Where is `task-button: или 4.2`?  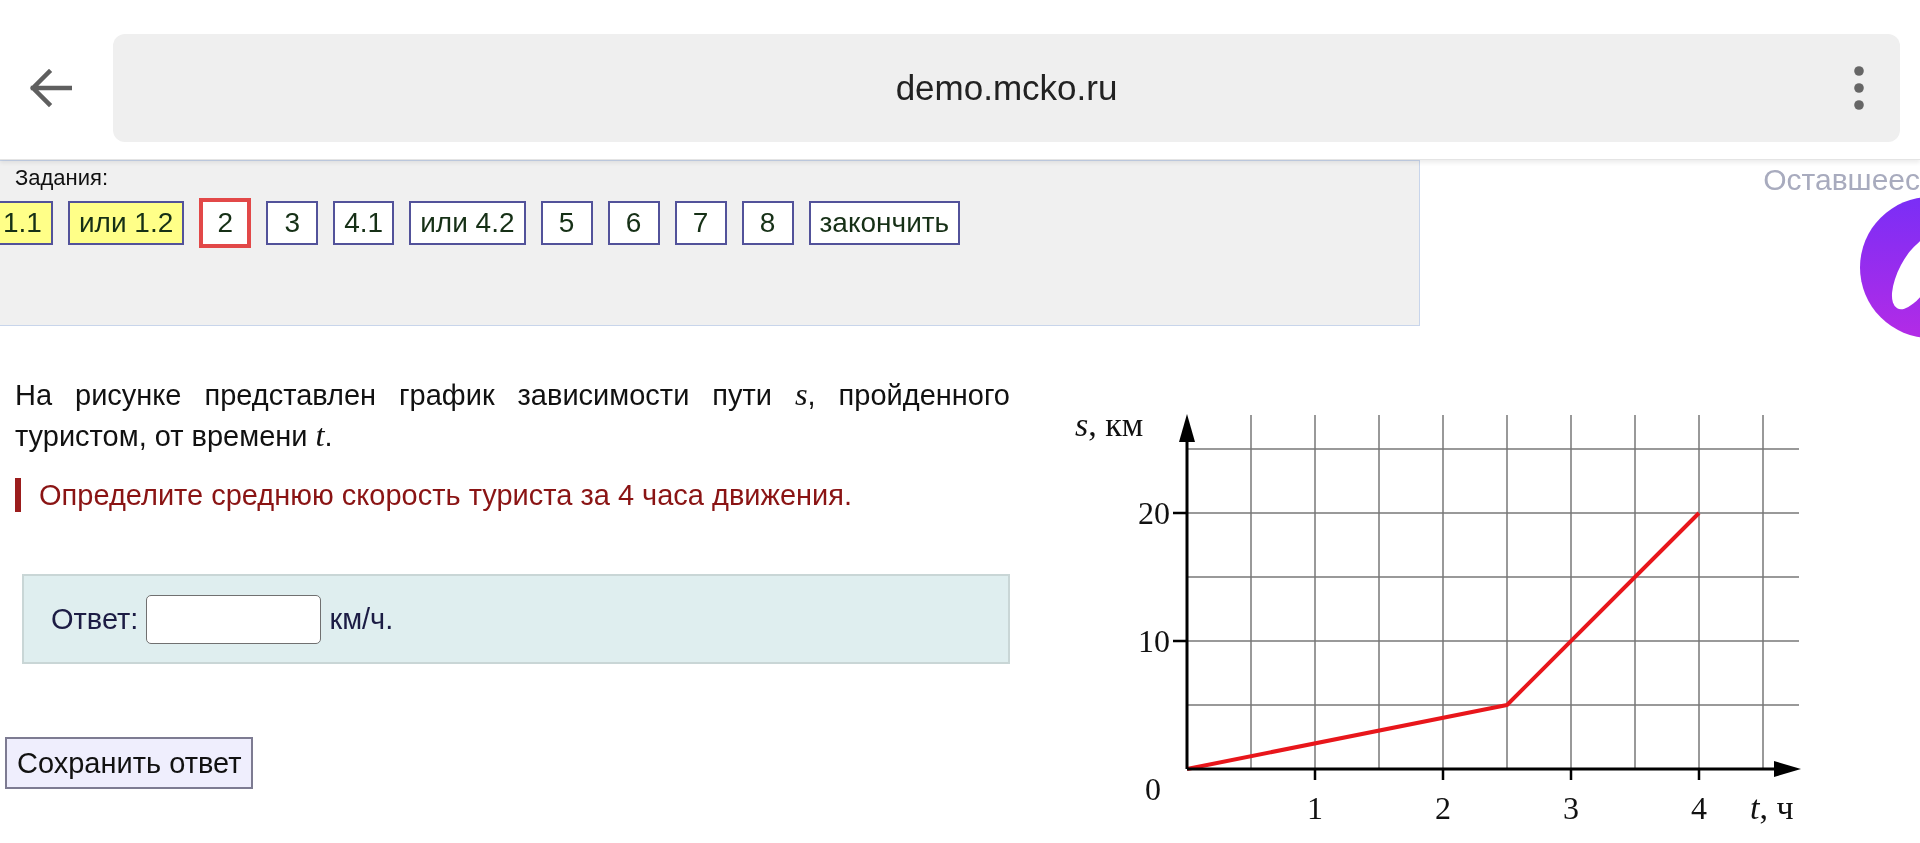
task-button: или 4.2 is located at coordinates (467, 223).